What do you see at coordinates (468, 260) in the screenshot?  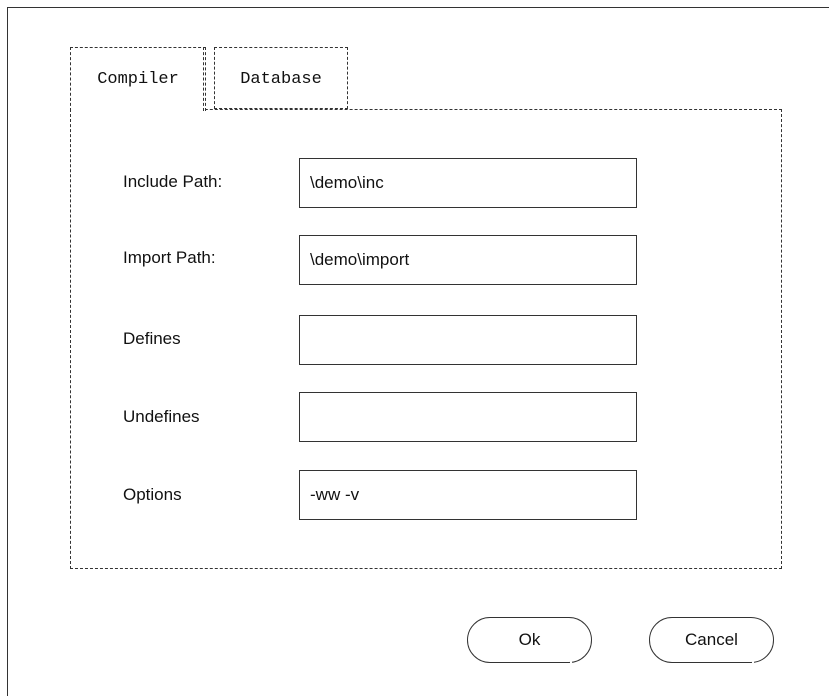 I see `import-path-input` at bounding box center [468, 260].